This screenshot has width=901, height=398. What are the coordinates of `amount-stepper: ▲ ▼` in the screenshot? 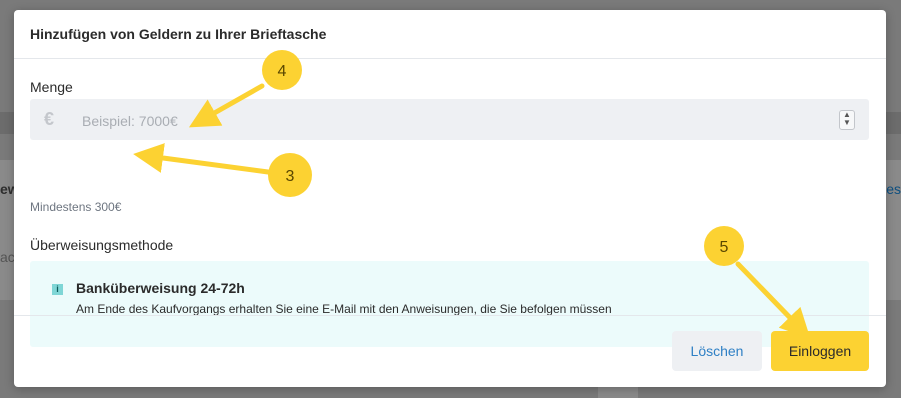 It's located at (847, 120).